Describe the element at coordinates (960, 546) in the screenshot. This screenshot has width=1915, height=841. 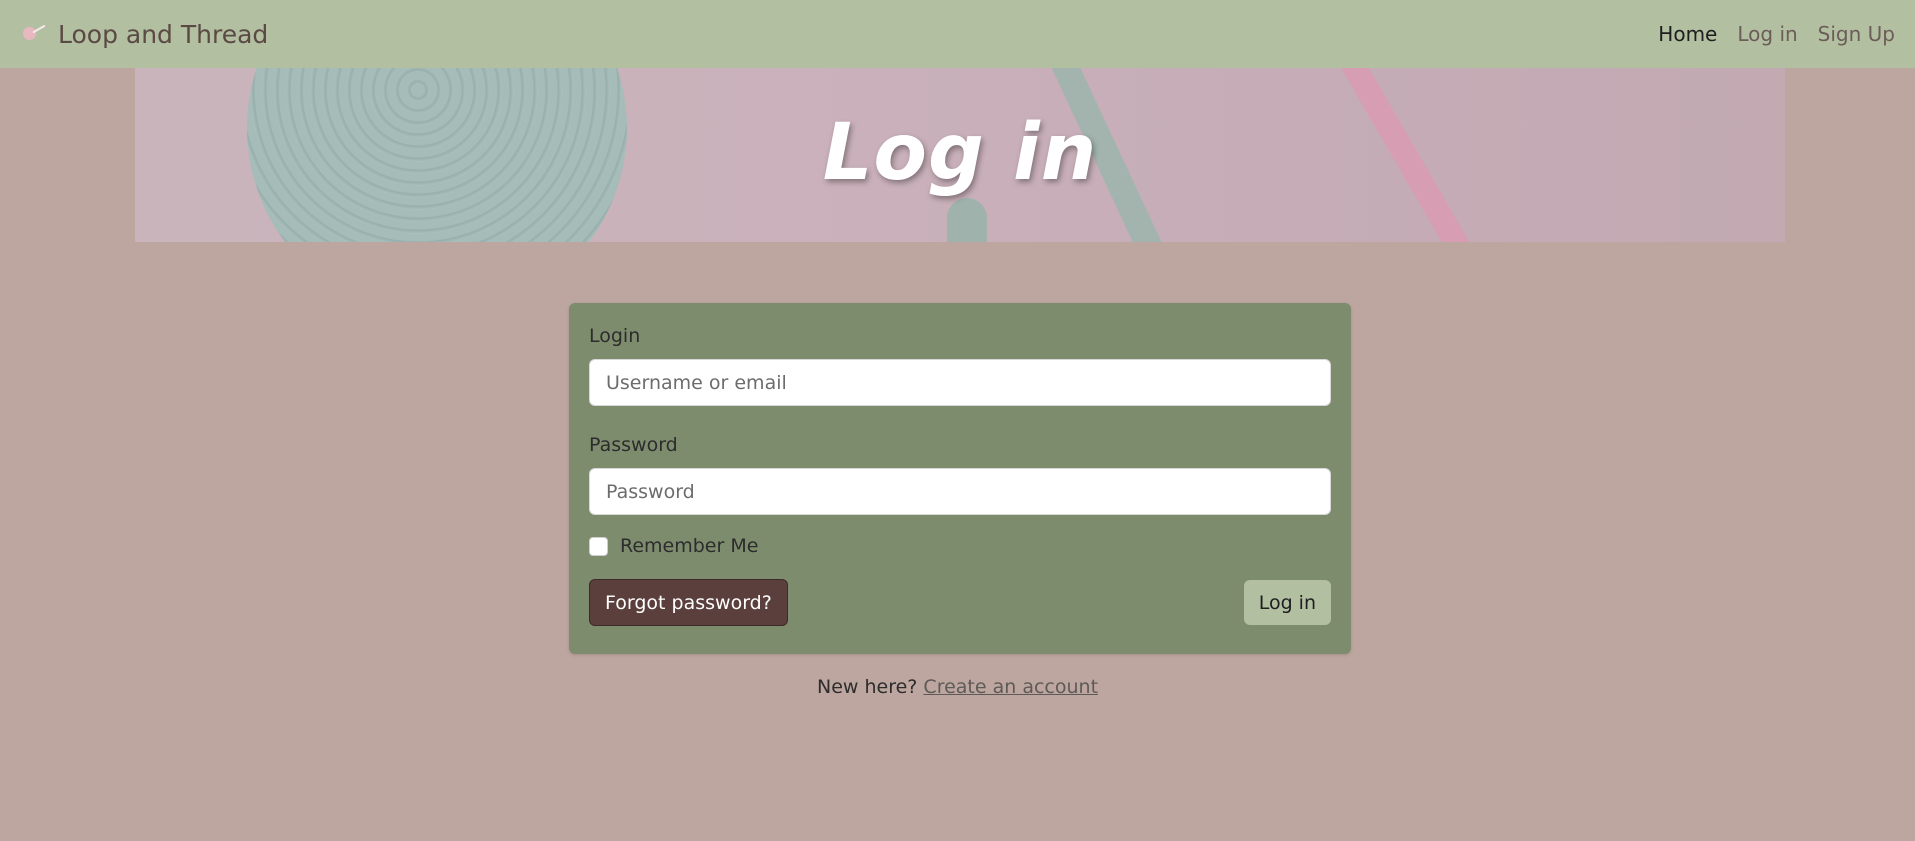
I see `remember-me-row: Remember Me` at that location.